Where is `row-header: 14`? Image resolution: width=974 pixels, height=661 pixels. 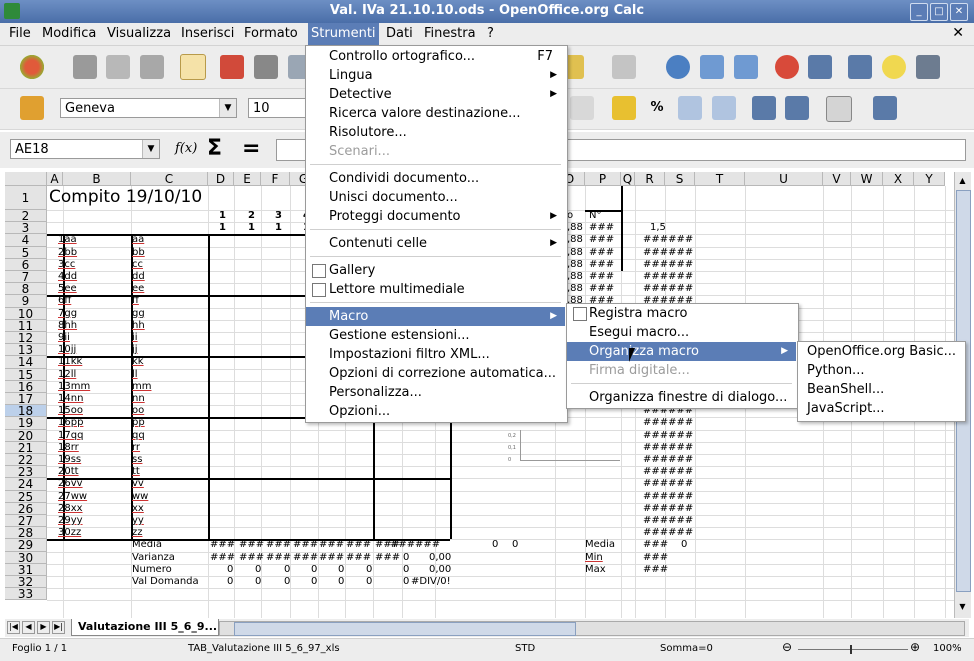
row-header: 14 is located at coordinates (26, 362).